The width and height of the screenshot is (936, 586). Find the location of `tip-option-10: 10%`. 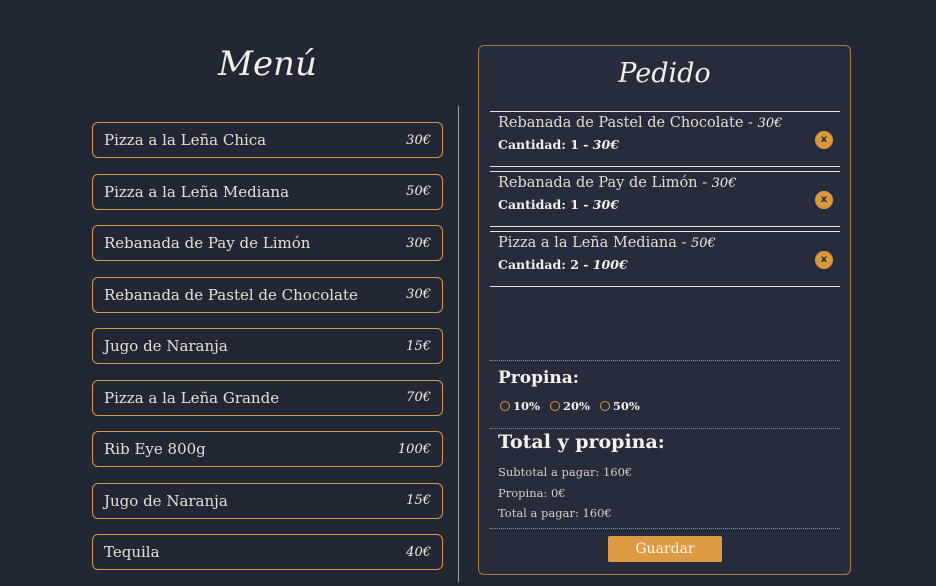

tip-option-10: 10% is located at coordinates (520, 406).